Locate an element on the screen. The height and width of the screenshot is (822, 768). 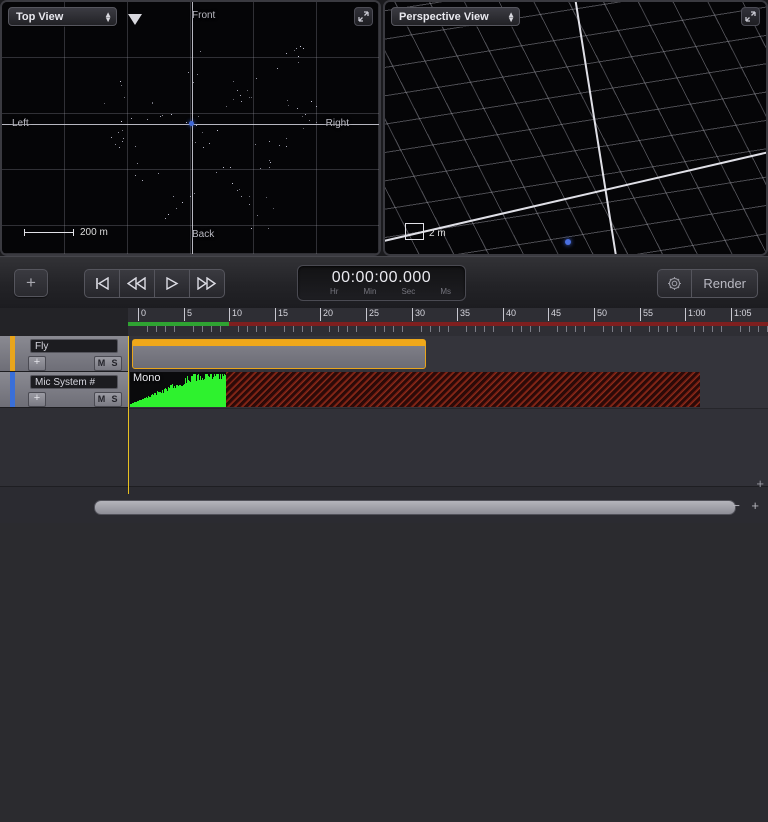
top-view-selector: Top View ▲ ▼ is located at coordinates (62, 16).